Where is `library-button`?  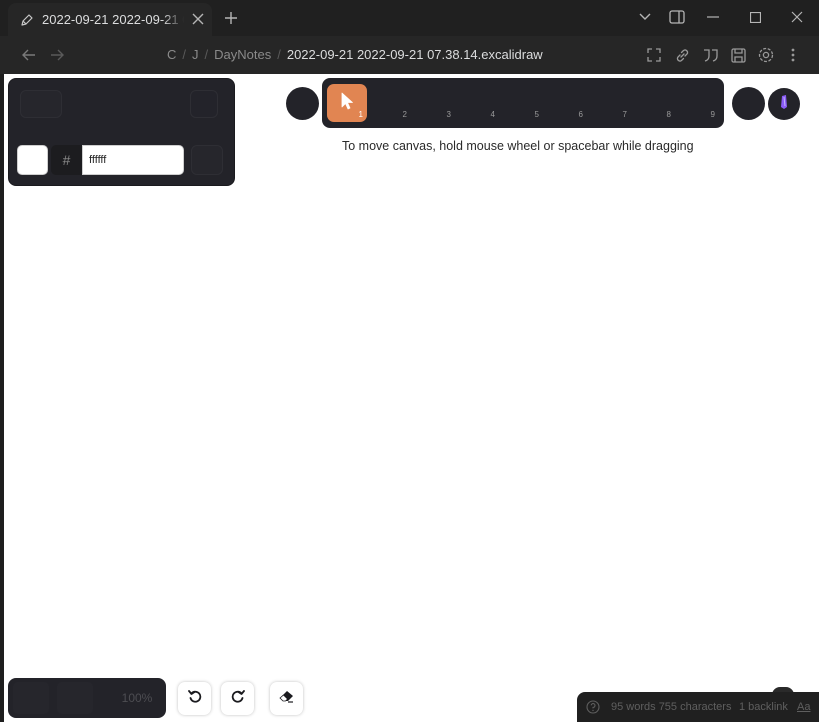
library-button is located at coordinates (784, 104).